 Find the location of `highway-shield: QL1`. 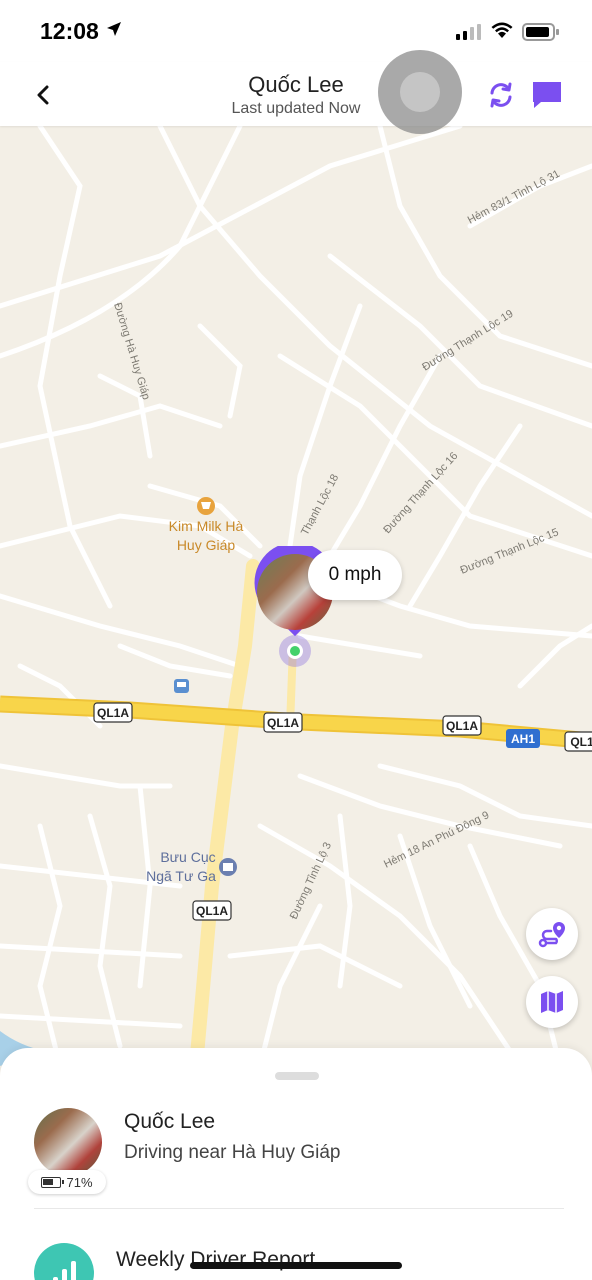

highway-shield: QL1 is located at coordinates (578, 741).